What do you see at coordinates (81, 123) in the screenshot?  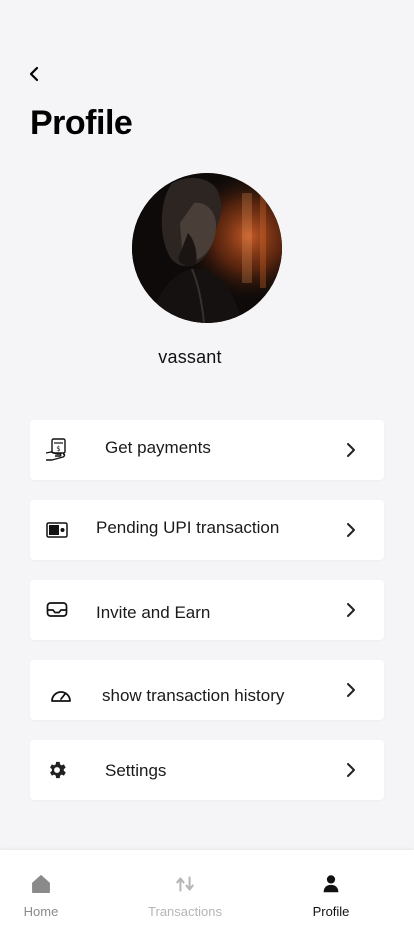 I see `page-title: Profile` at bounding box center [81, 123].